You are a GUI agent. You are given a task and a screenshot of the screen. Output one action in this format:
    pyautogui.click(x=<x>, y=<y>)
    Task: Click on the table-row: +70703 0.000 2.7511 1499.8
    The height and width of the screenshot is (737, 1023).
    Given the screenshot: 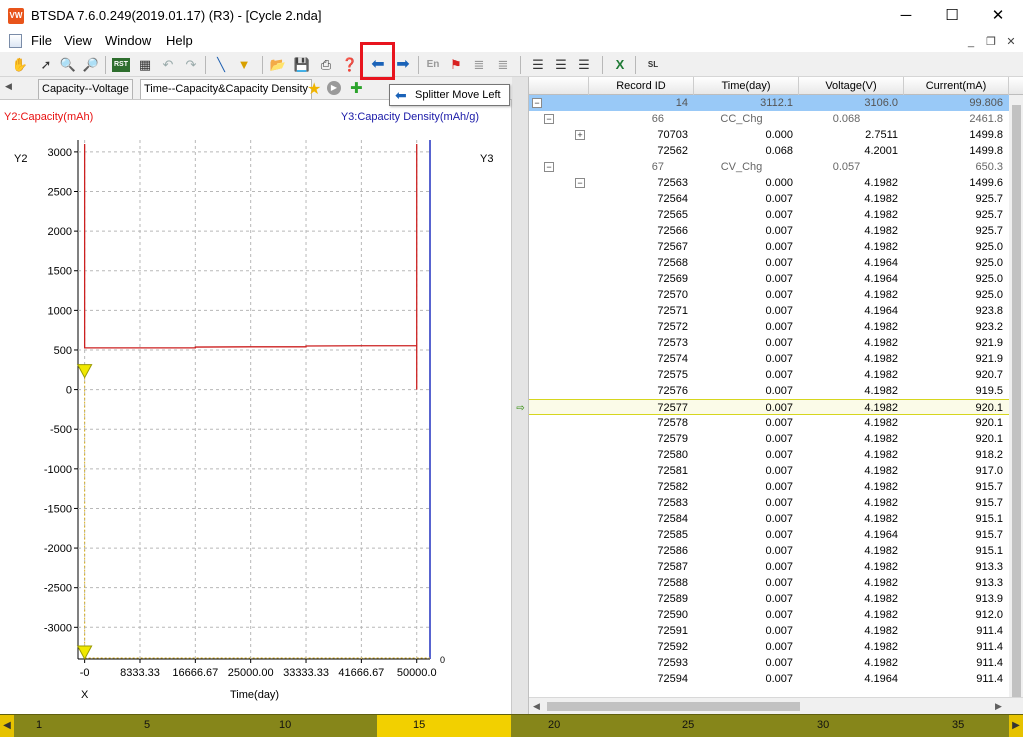 What is the action you would take?
    pyautogui.click(x=769, y=135)
    